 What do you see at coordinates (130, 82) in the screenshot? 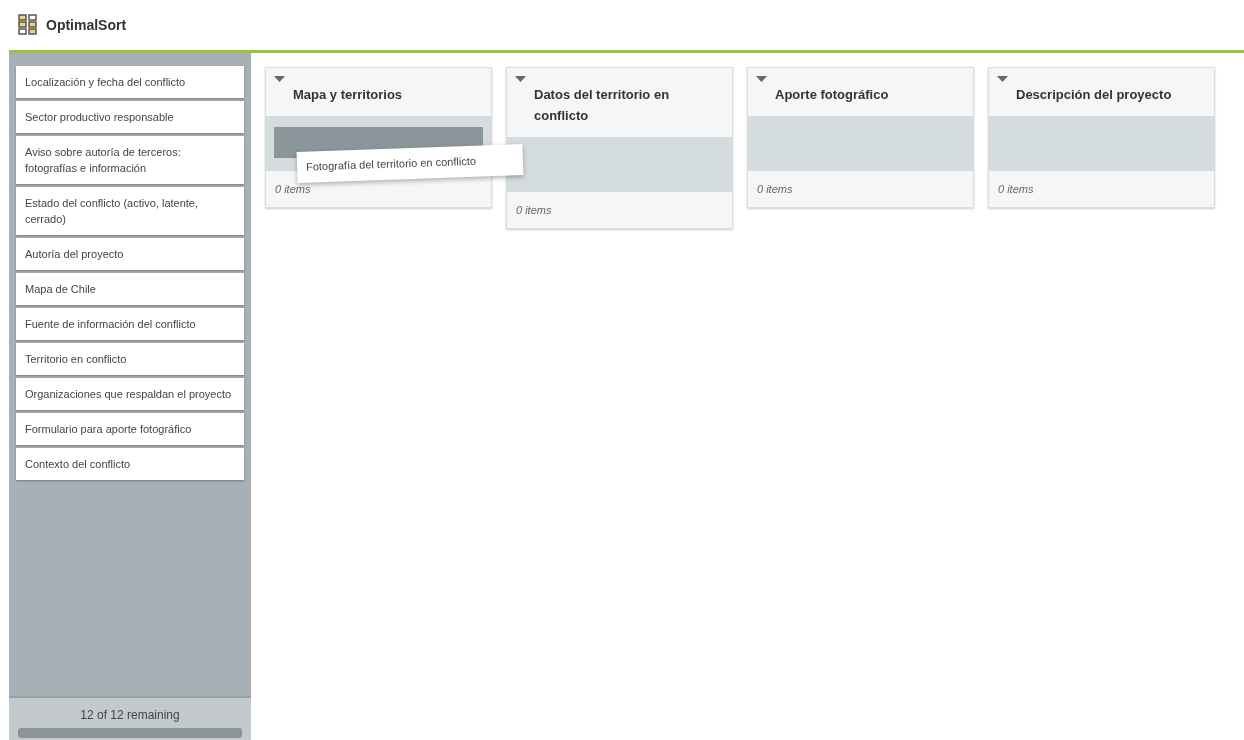
I see `card-item: Localización y fecha del conflicto` at bounding box center [130, 82].